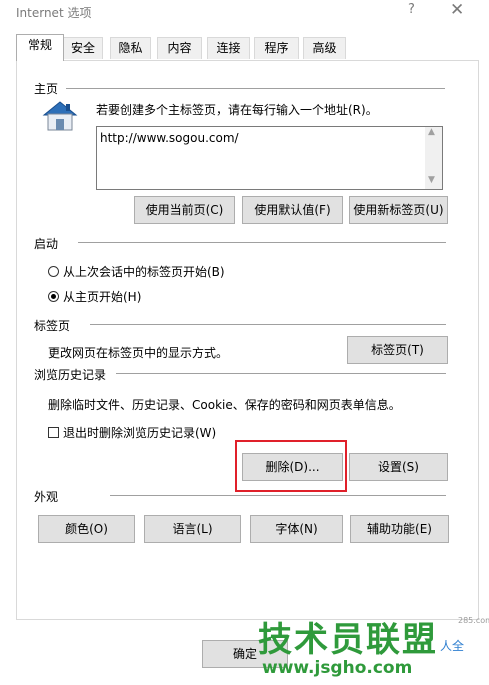  What do you see at coordinates (398, 467) in the screenshot?
I see `settings-button: 设置(S)` at bounding box center [398, 467].